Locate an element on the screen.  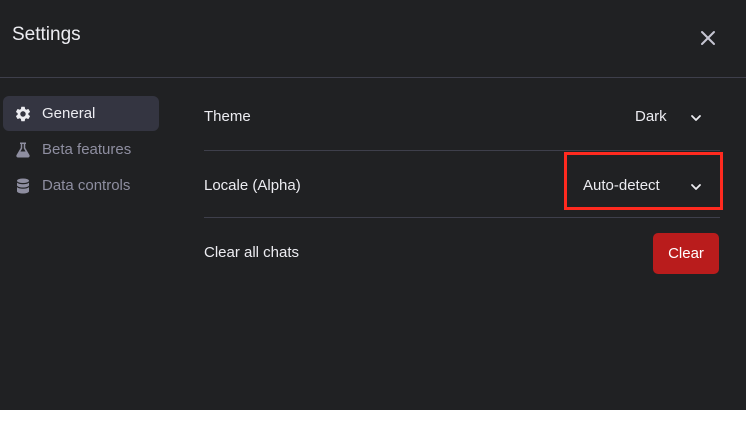
sidebar-item-label: General is located at coordinates (69, 113).